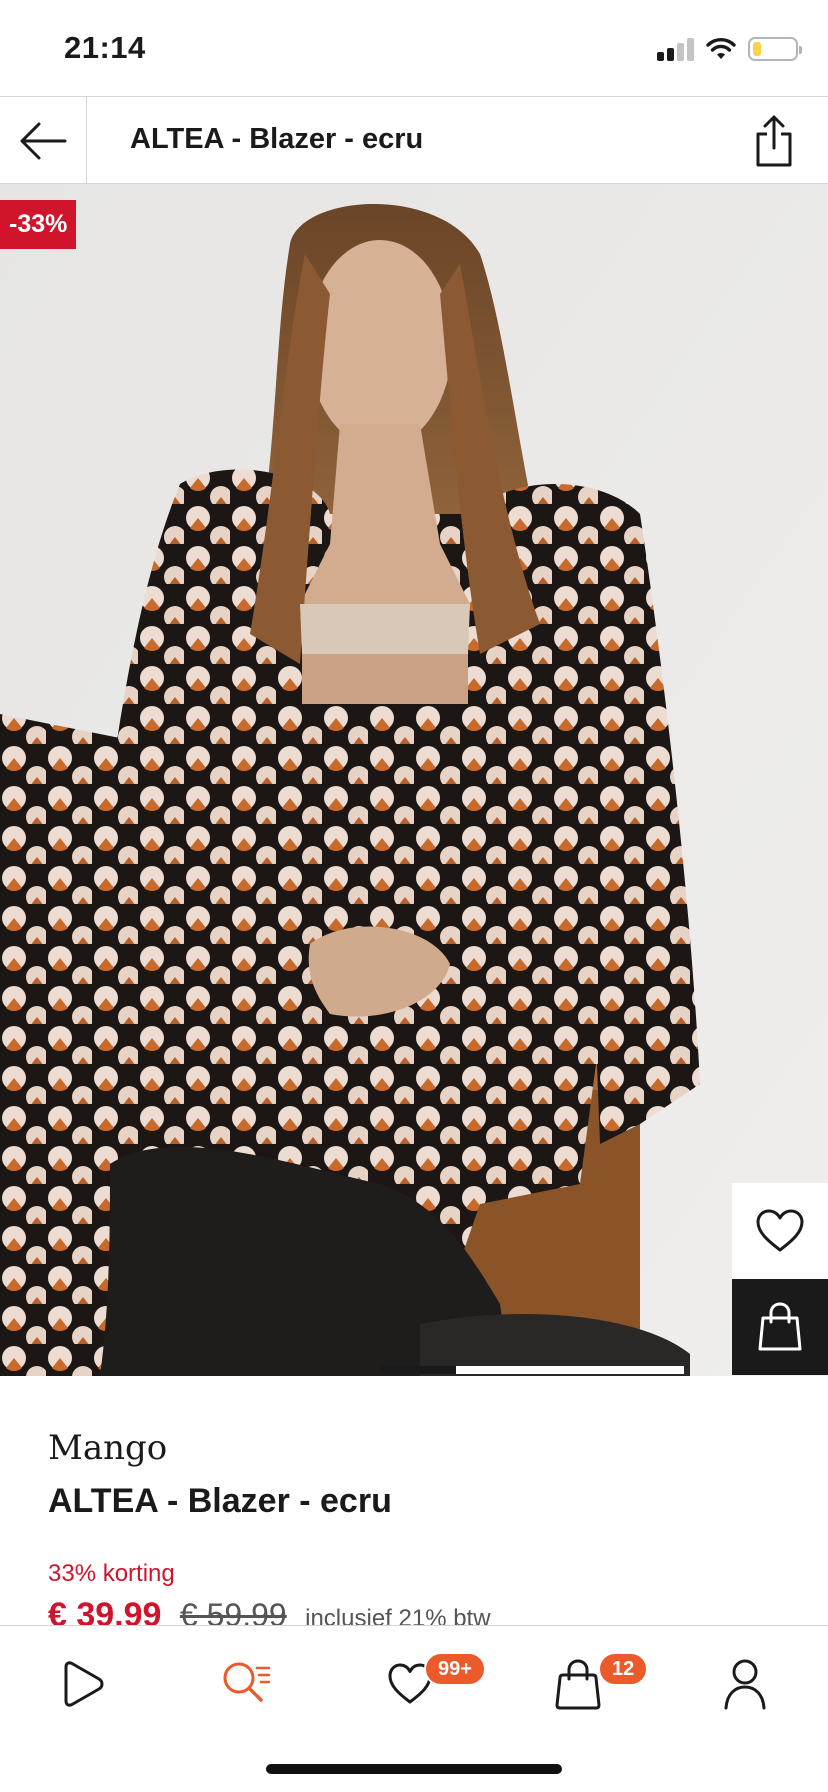 This screenshot has width=828, height=1792. Describe the element at coordinates (105, 1612) in the screenshot. I see `price-current: € 39,99` at that location.